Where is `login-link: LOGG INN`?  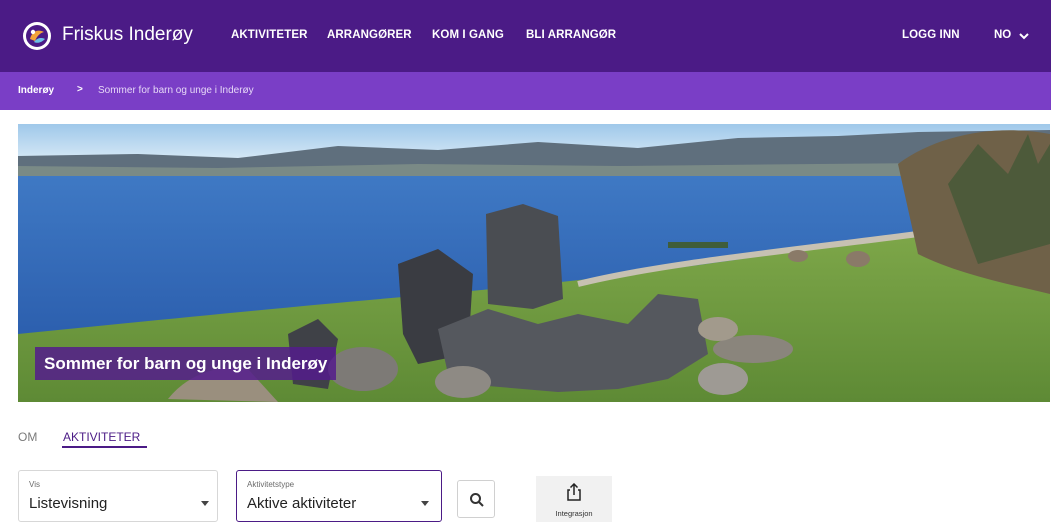 login-link: LOGG INN is located at coordinates (931, 35).